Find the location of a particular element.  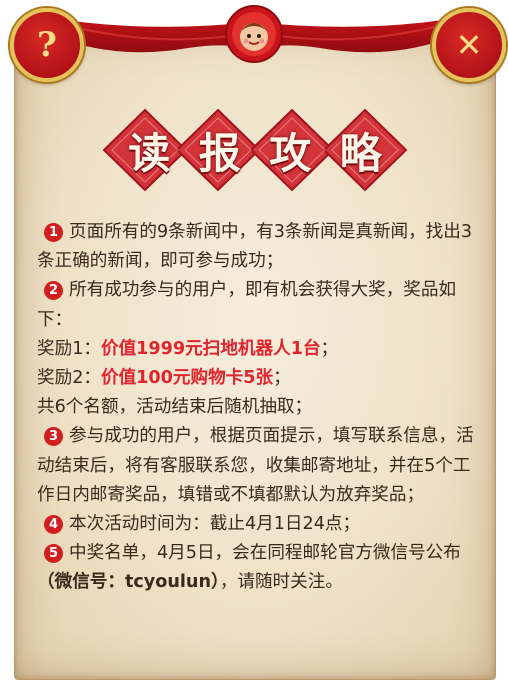

prize-label: 奖励2： is located at coordinates (69, 378).